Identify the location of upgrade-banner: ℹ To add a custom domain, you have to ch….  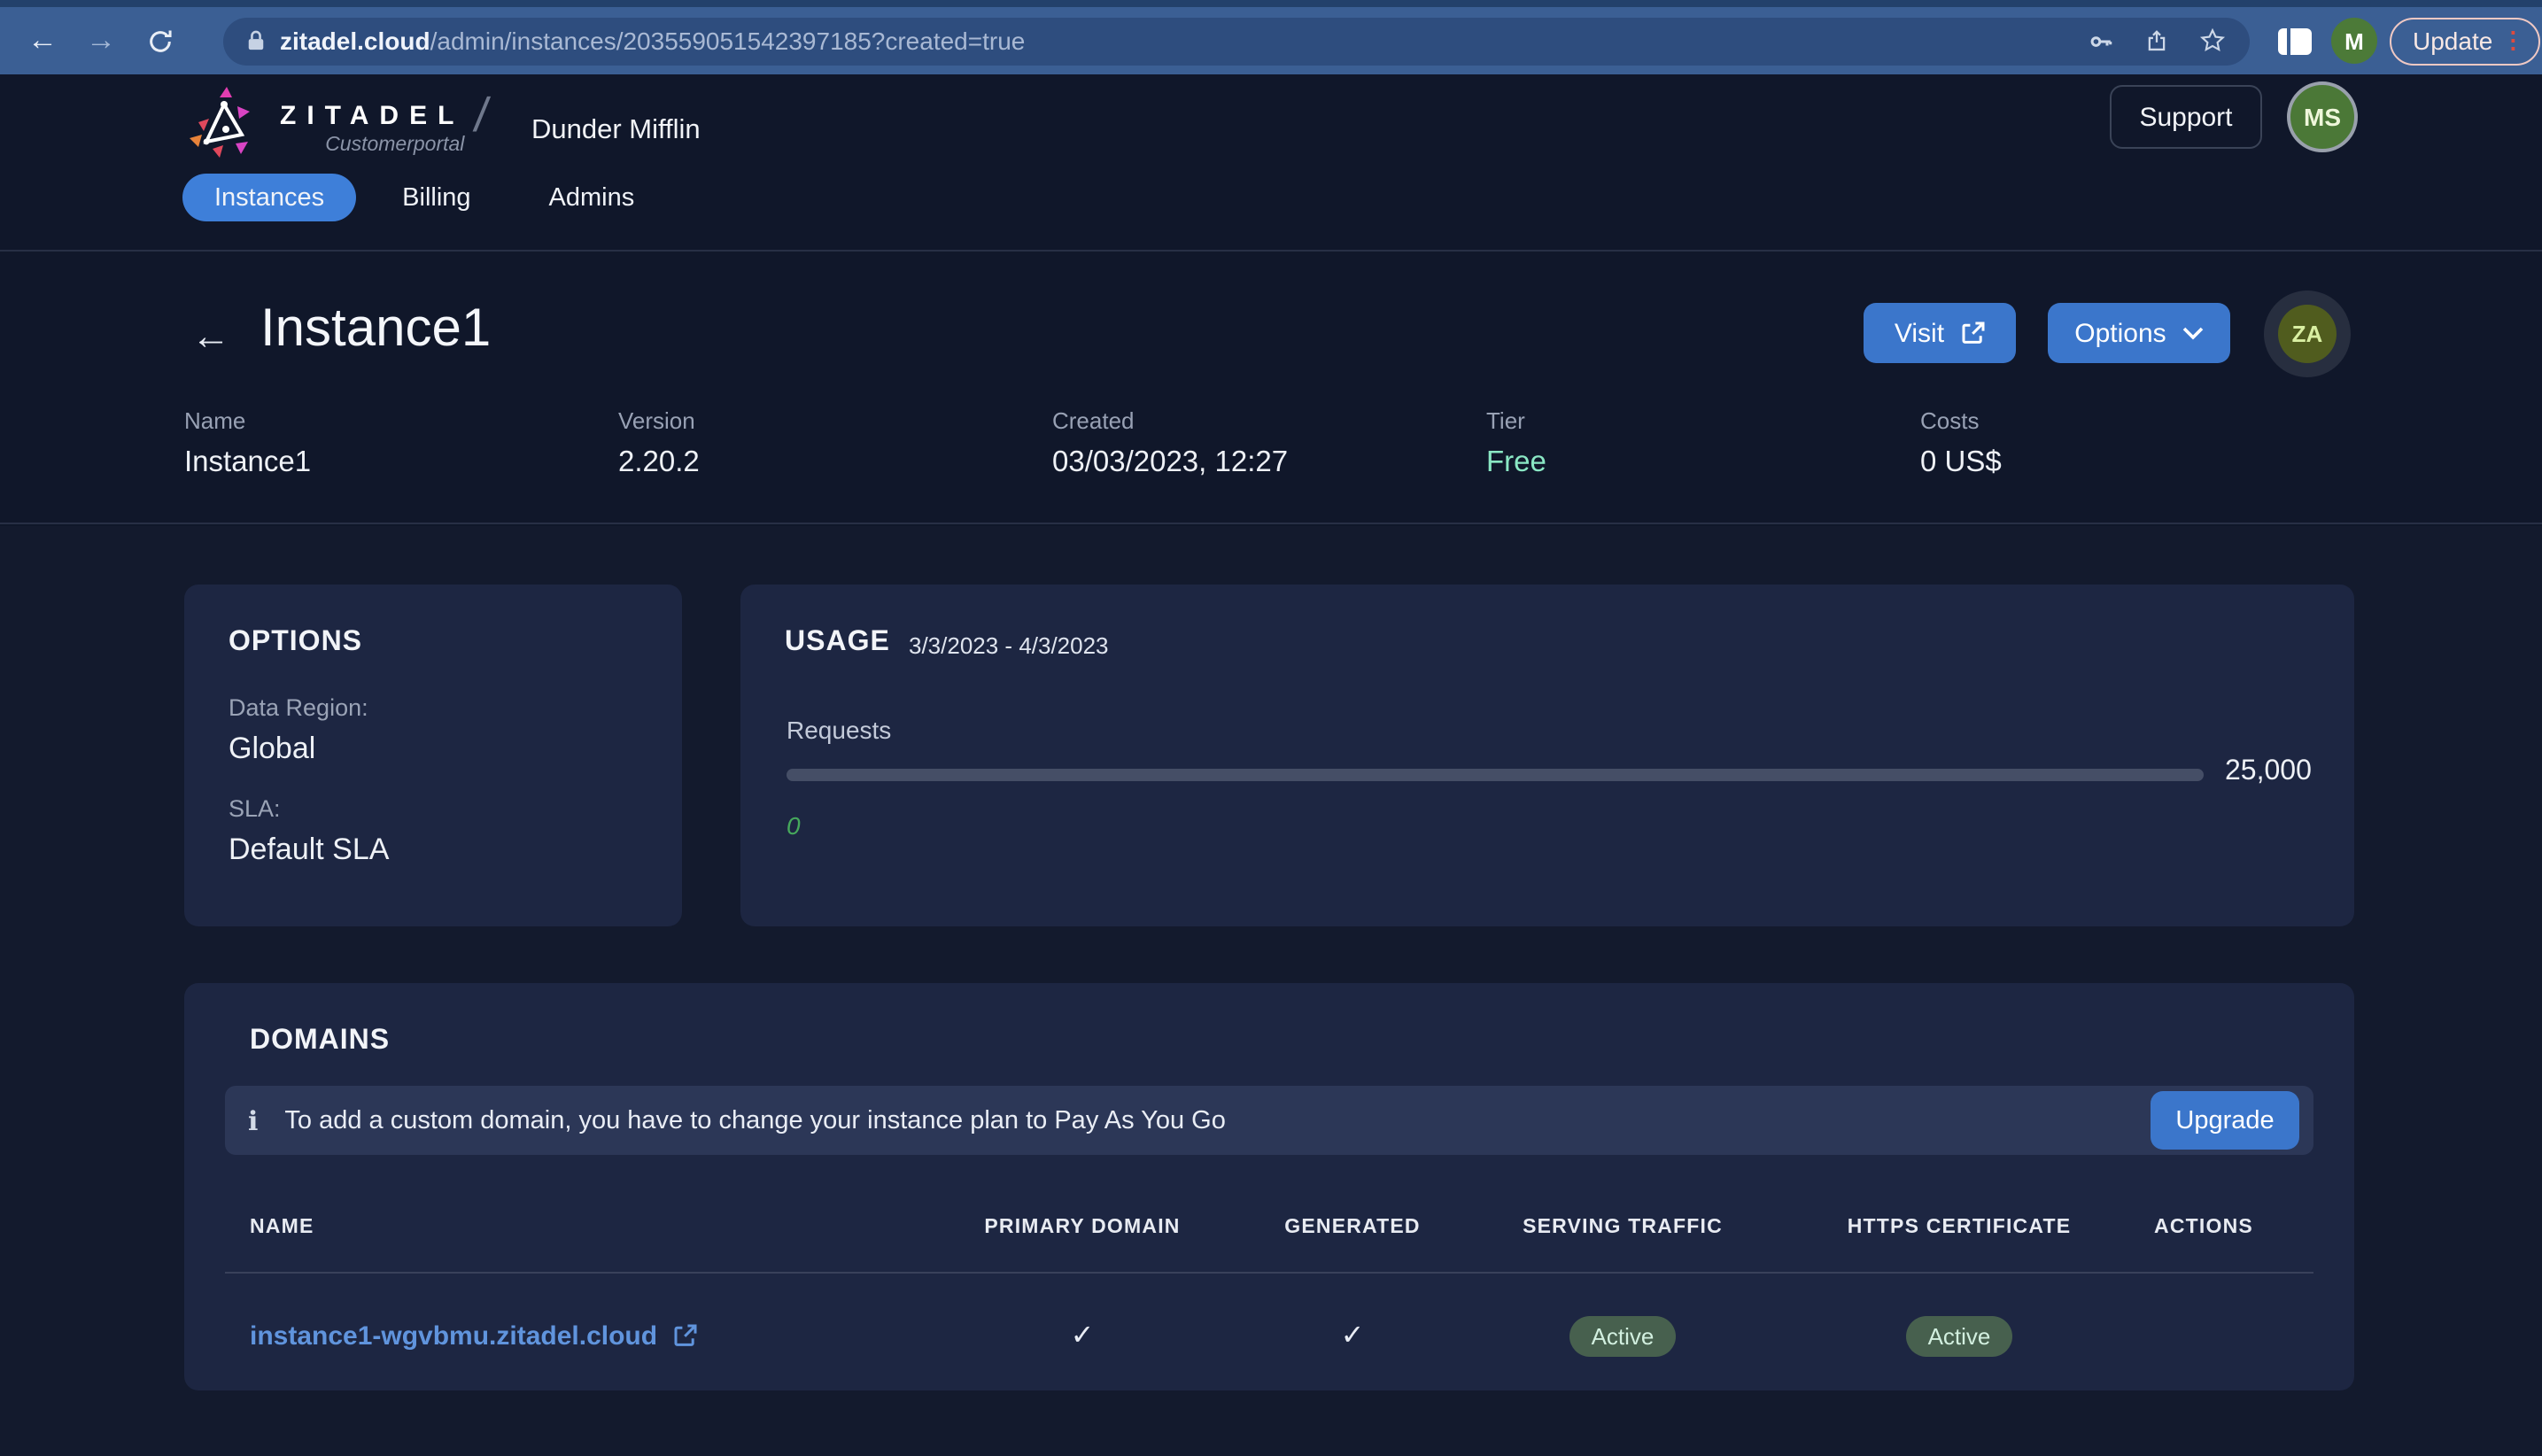
(1269, 1120).